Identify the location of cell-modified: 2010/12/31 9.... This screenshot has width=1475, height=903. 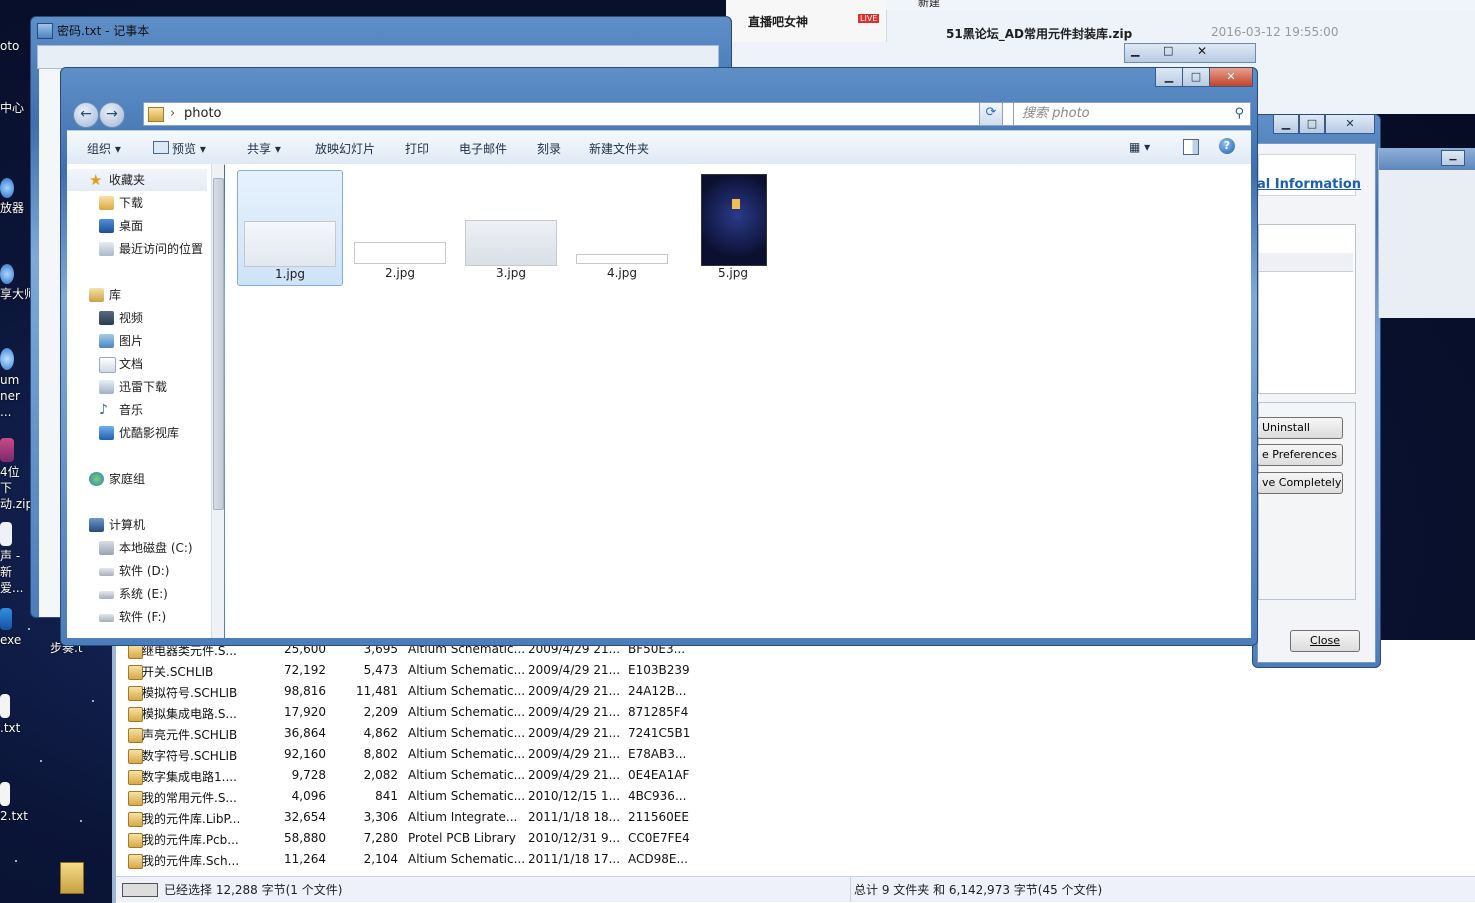
(574, 838).